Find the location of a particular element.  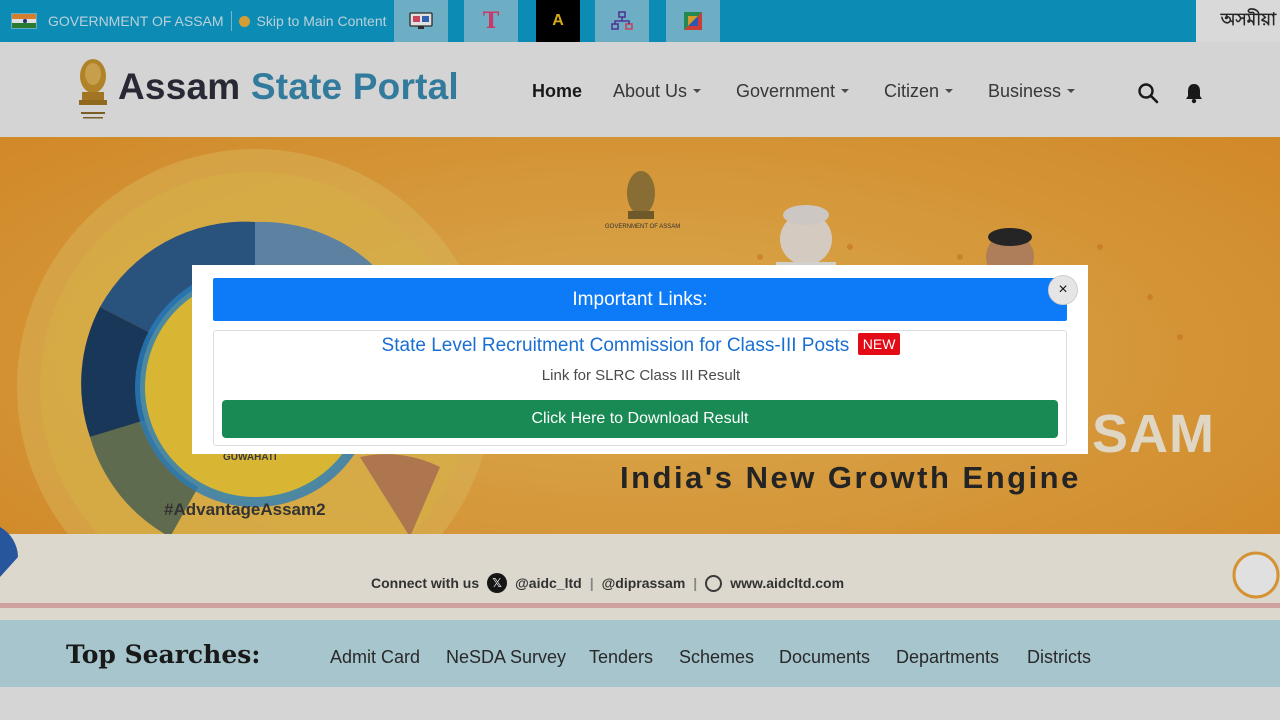

close-modal-button: × is located at coordinates (1063, 290).